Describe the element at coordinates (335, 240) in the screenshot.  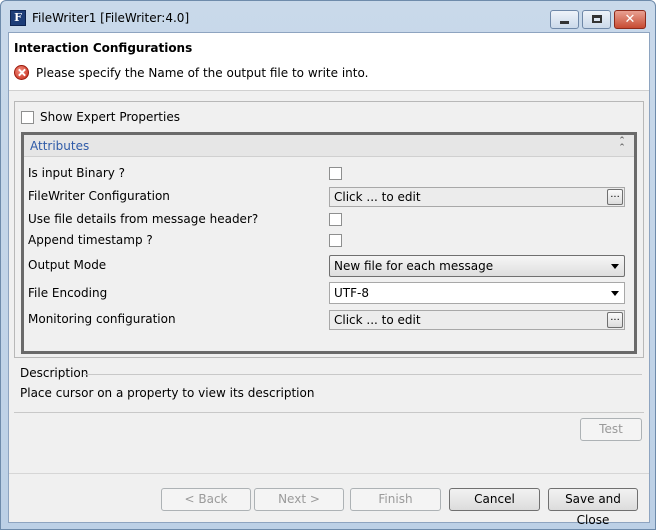
I see `append-timestamp-checkbox` at that location.